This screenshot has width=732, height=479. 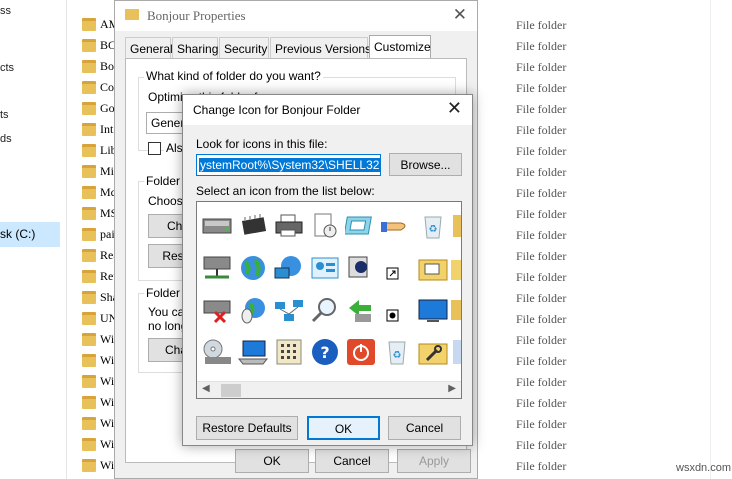 I want to click on nav-item: ts, so click(x=4, y=115).